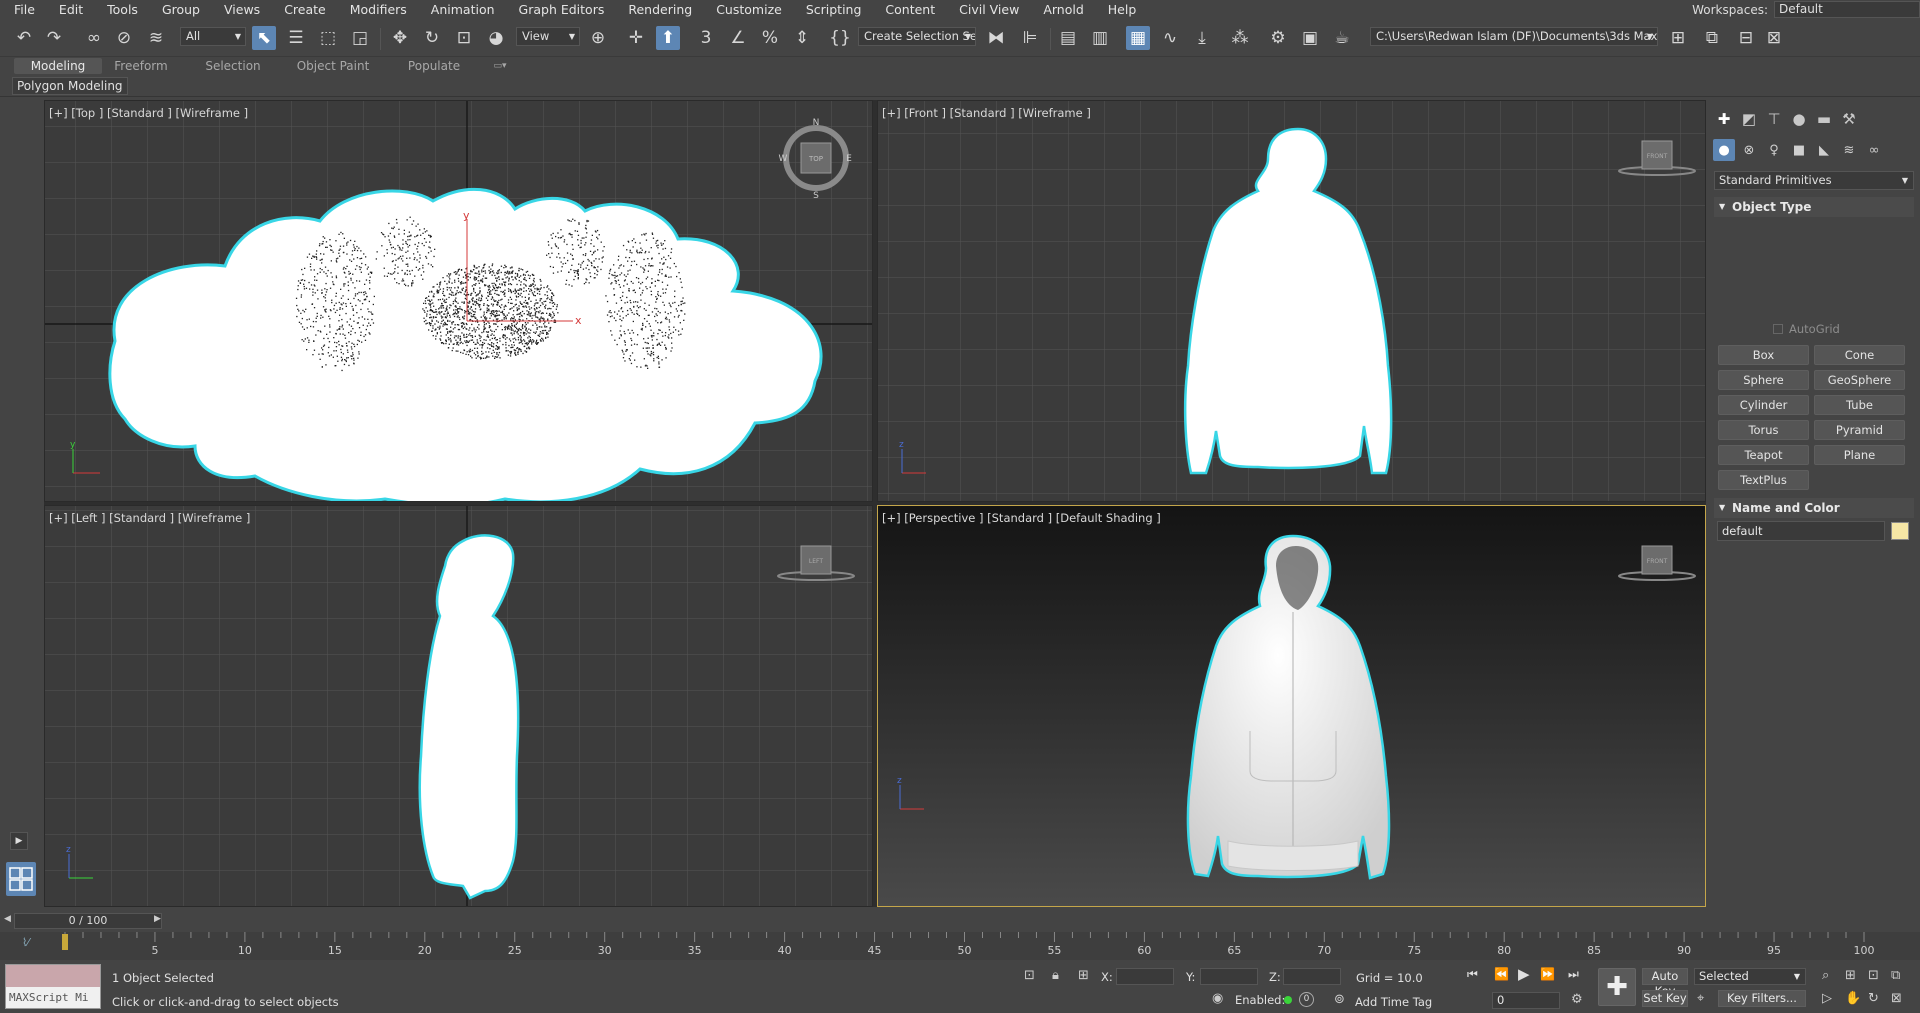 Image resolution: width=1920 pixels, height=1013 pixels. Describe the element at coordinates (1145, 976) in the screenshot. I see `x-coordinate-field` at that location.